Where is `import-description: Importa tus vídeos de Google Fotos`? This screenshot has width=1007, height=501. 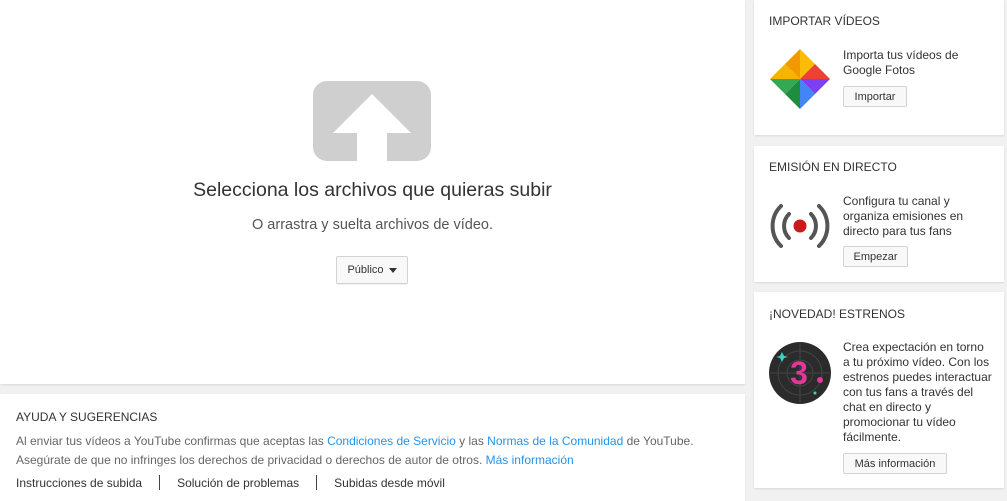 import-description: Importa tus vídeos de Google Fotos is located at coordinates (901, 62).